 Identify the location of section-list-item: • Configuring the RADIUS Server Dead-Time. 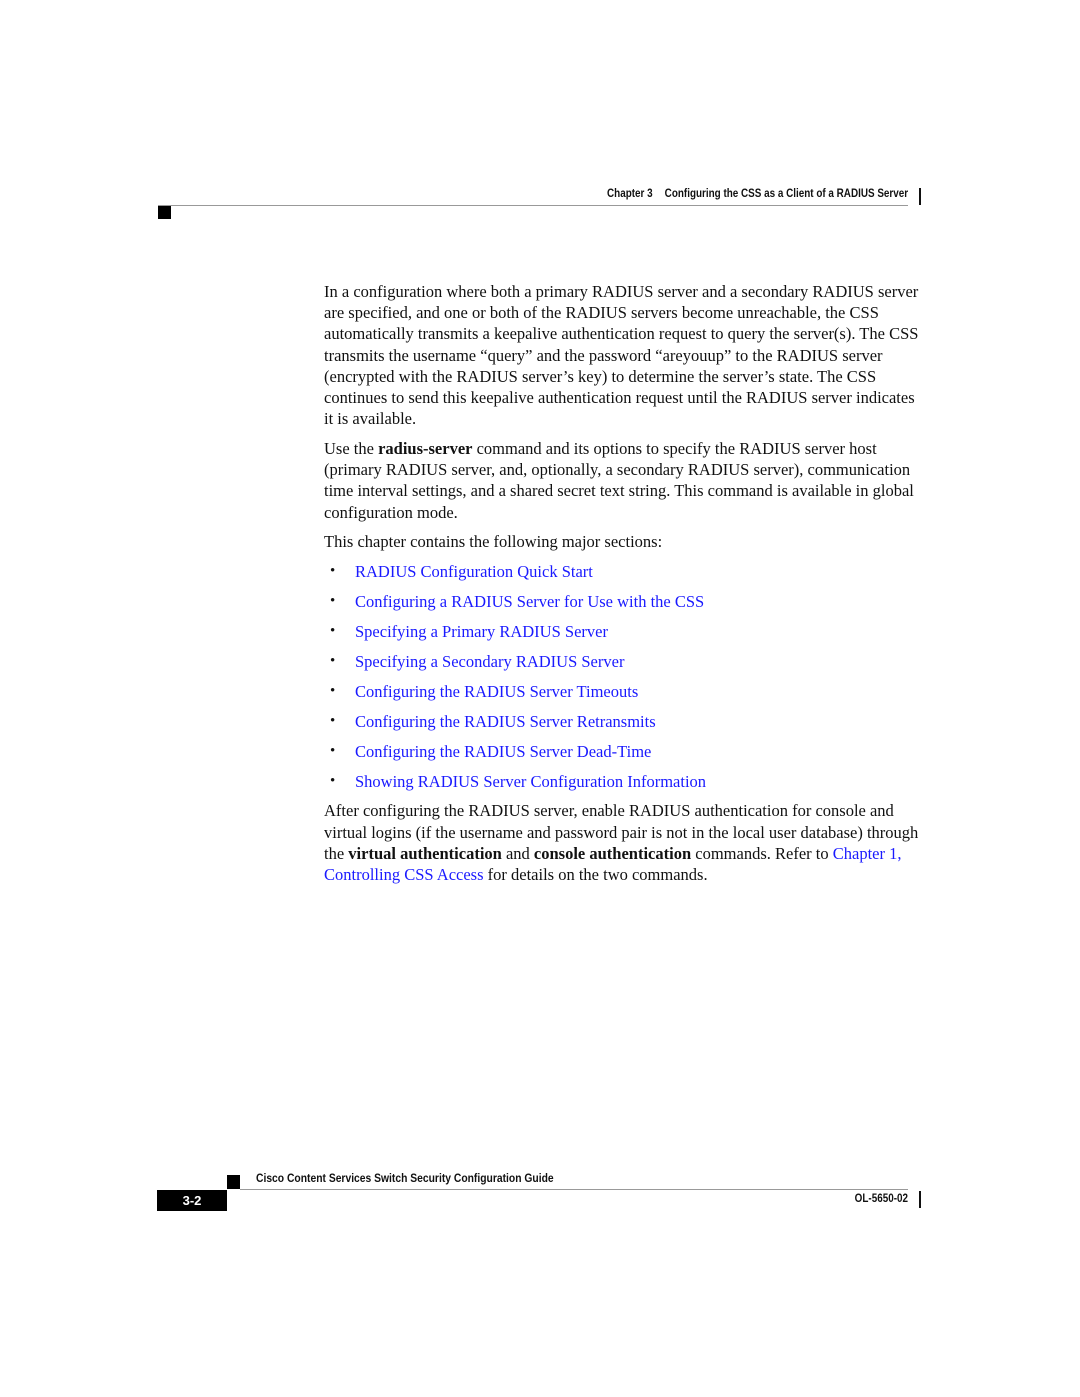
(624, 756).